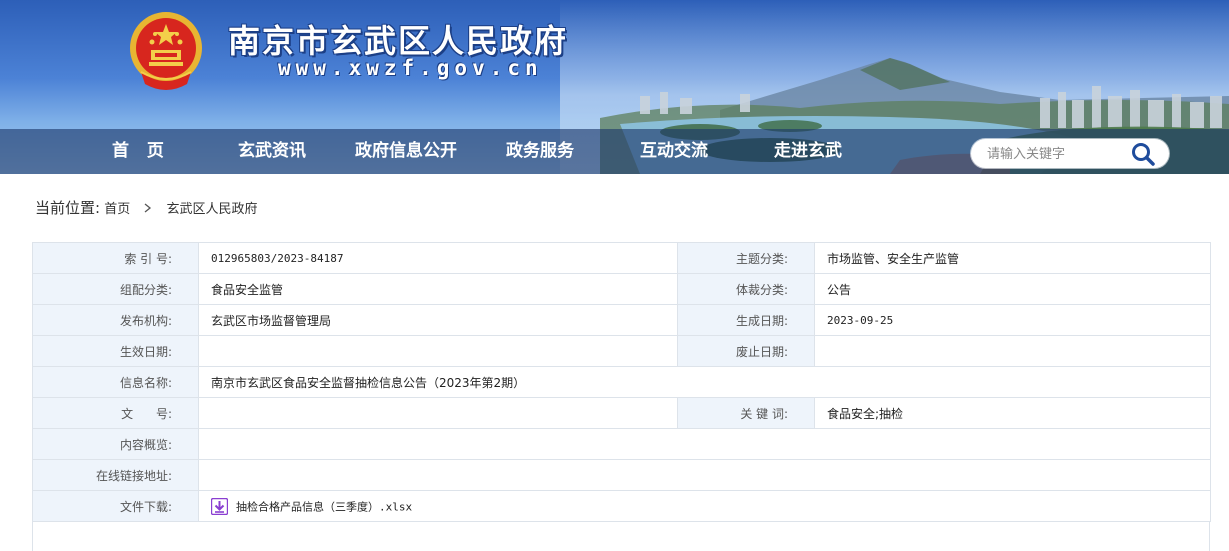 Image resolution: width=1229 pixels, height=551 pixels. What do you see at coordinates (115, 258) in the screenshot?
I see `index-no-label: 索 引 号:` at bounding box center [115, 258].